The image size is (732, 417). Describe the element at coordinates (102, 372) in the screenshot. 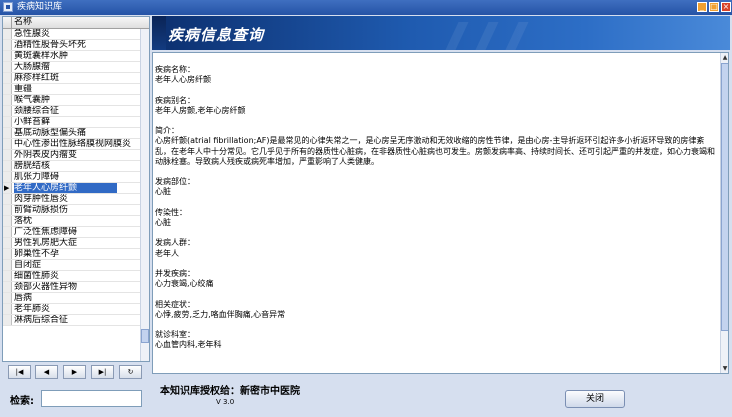

I see `last-record-button: ▶|` at that location.